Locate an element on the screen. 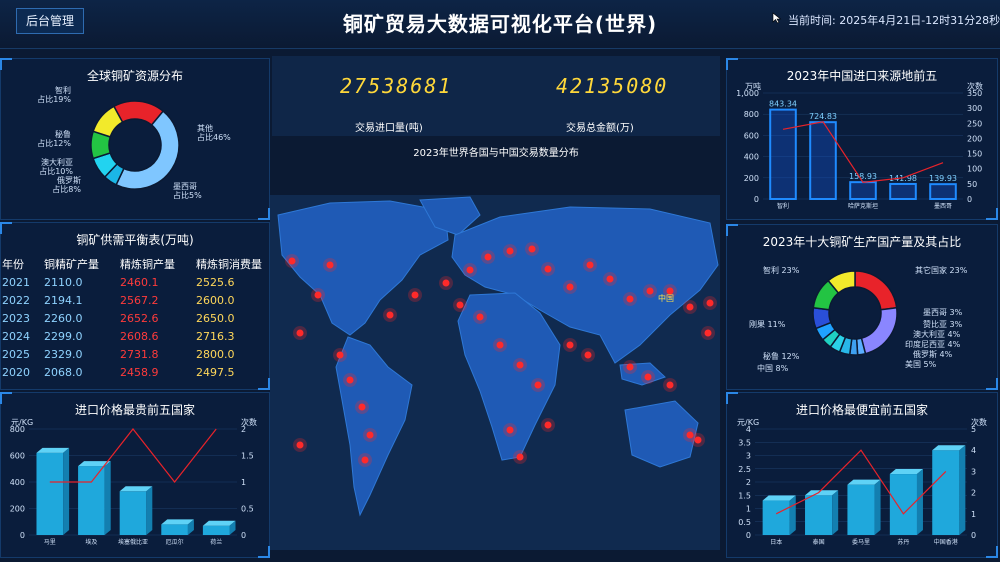  page-title: 铜矿贸易大数据可视化平台(世界) is located at coordinates (500, 24).